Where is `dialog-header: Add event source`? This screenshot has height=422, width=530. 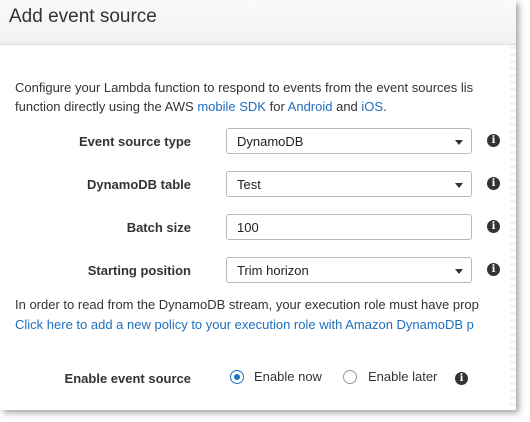
dialog-header: Add event source is located at coordinates (258, 22).